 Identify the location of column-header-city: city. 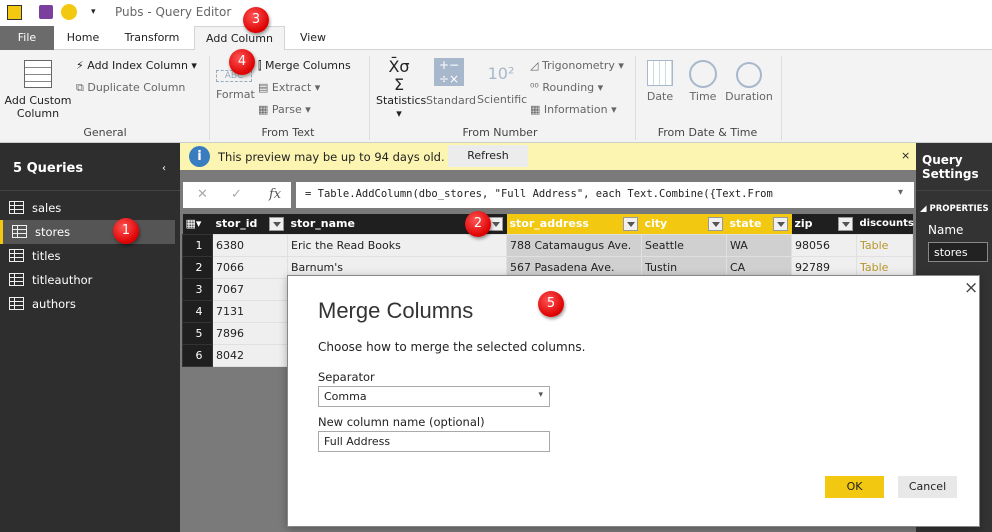
(684, 224).